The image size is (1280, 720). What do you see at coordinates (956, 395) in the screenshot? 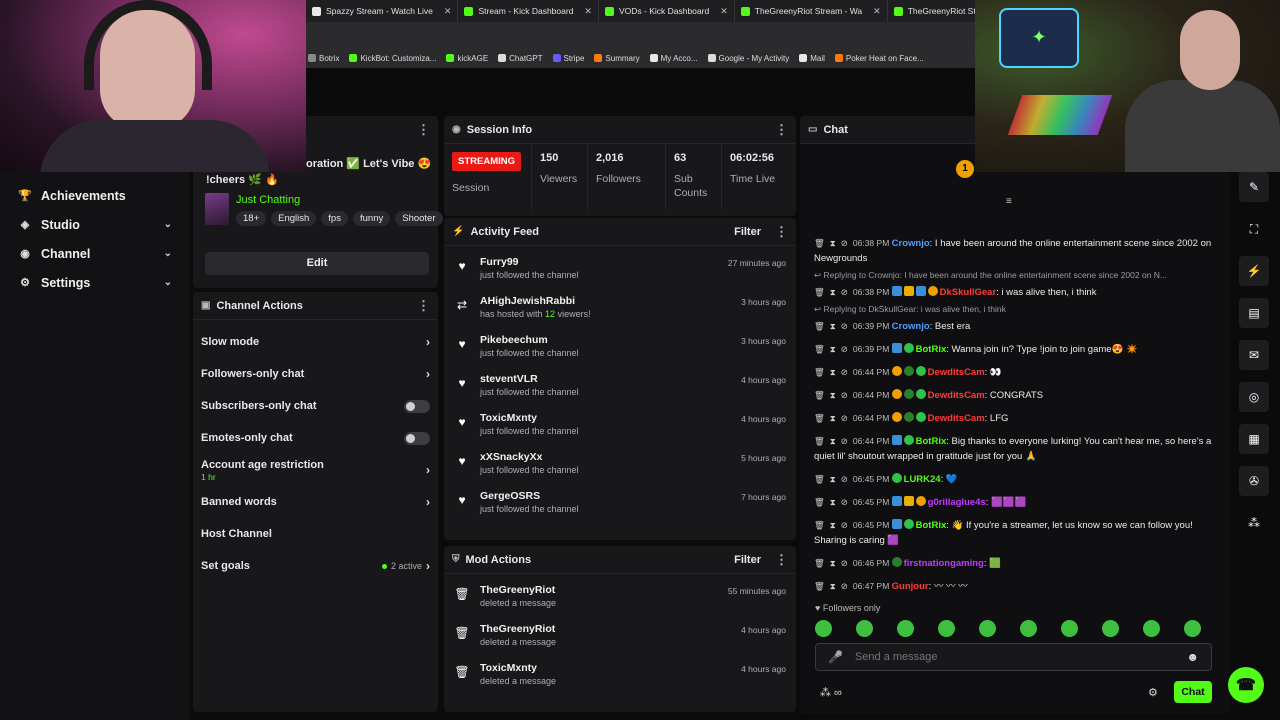
I see `chat-username: DewditsCam` at bounding box center [956, 395].